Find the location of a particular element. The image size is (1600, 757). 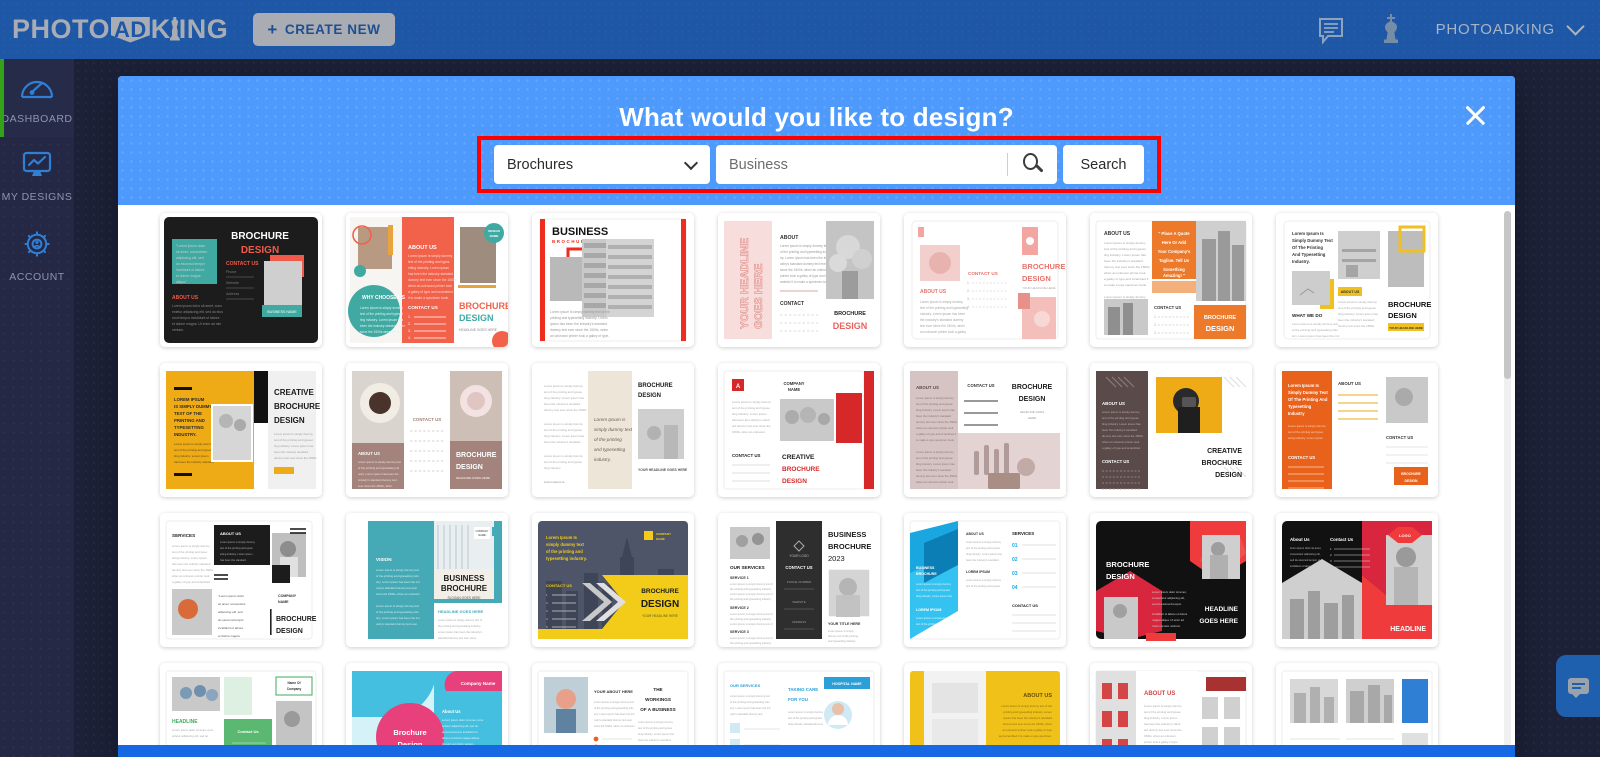

create-new-button: + CREATE NEW is located at coordinates (324, 29).